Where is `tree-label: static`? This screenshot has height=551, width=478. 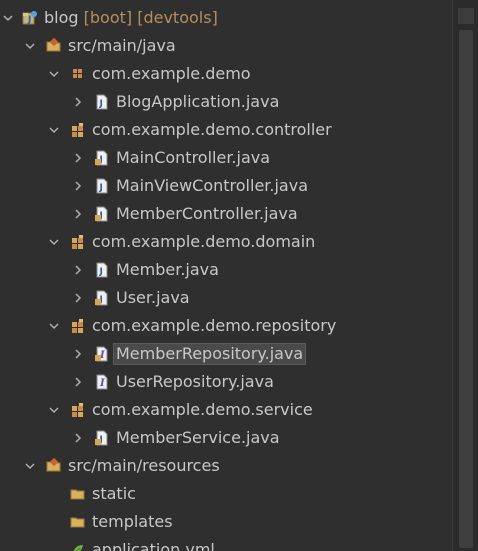 tree-label: static is located at coordinates (114, 494).